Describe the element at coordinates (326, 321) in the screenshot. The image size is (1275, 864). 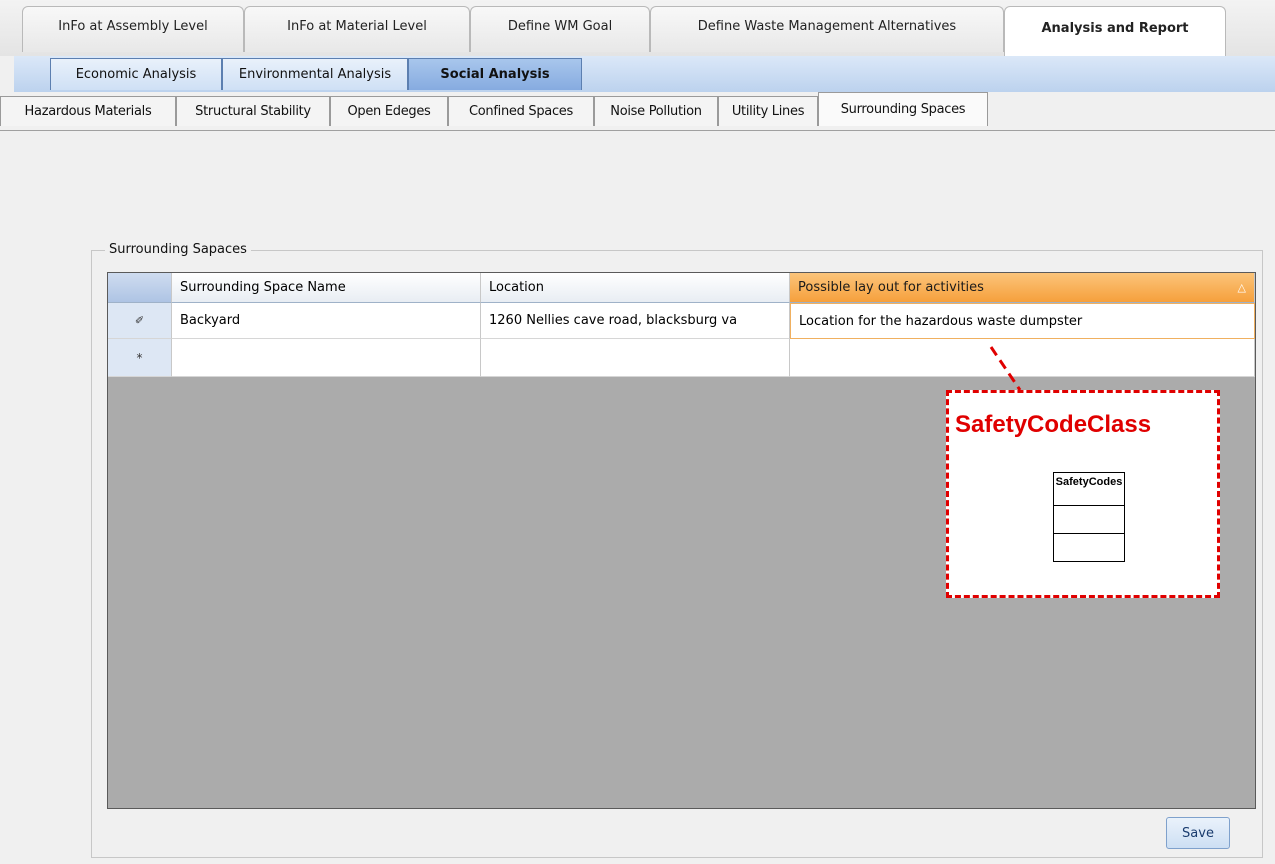
I see `cell-space-name: Backyard` at that location.